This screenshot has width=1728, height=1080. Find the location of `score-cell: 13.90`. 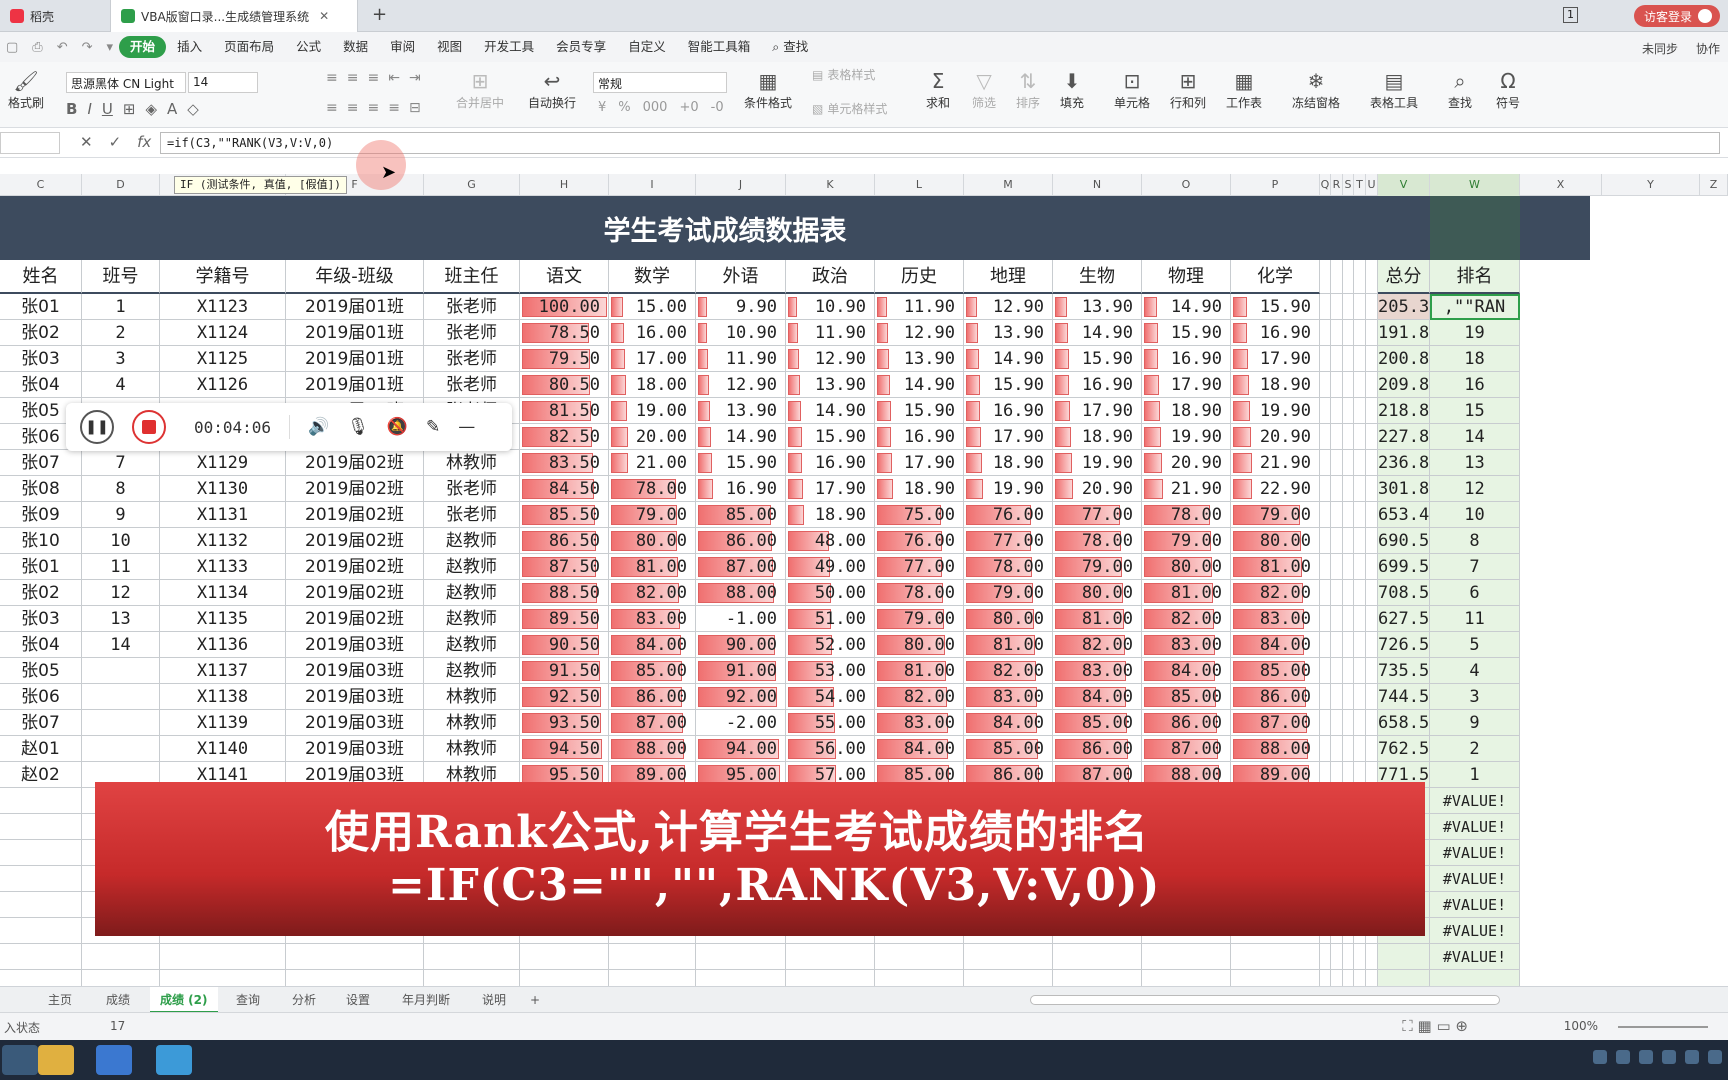

score-cell: 13.90 is located at coordinates (830, 385).